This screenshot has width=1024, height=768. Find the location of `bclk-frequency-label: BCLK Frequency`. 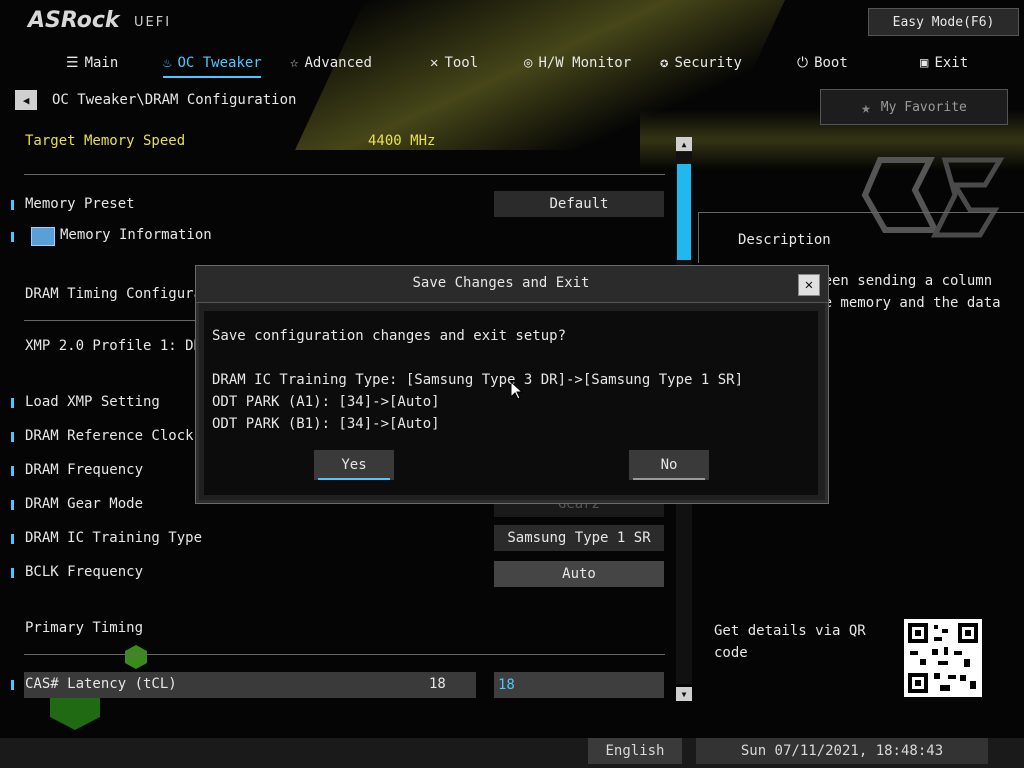

bclk-frequency-label: BCLK Frequency is located at coordinates (84, 572).